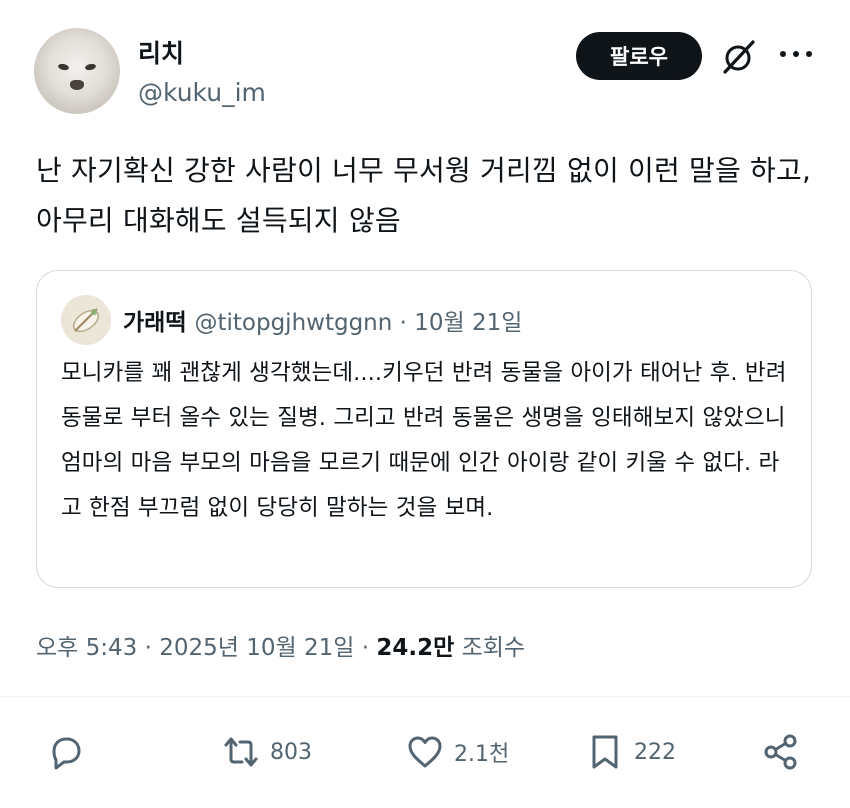 This screenshot has height=808, width=850. I want to click on heart-icon, so click(425, 752).